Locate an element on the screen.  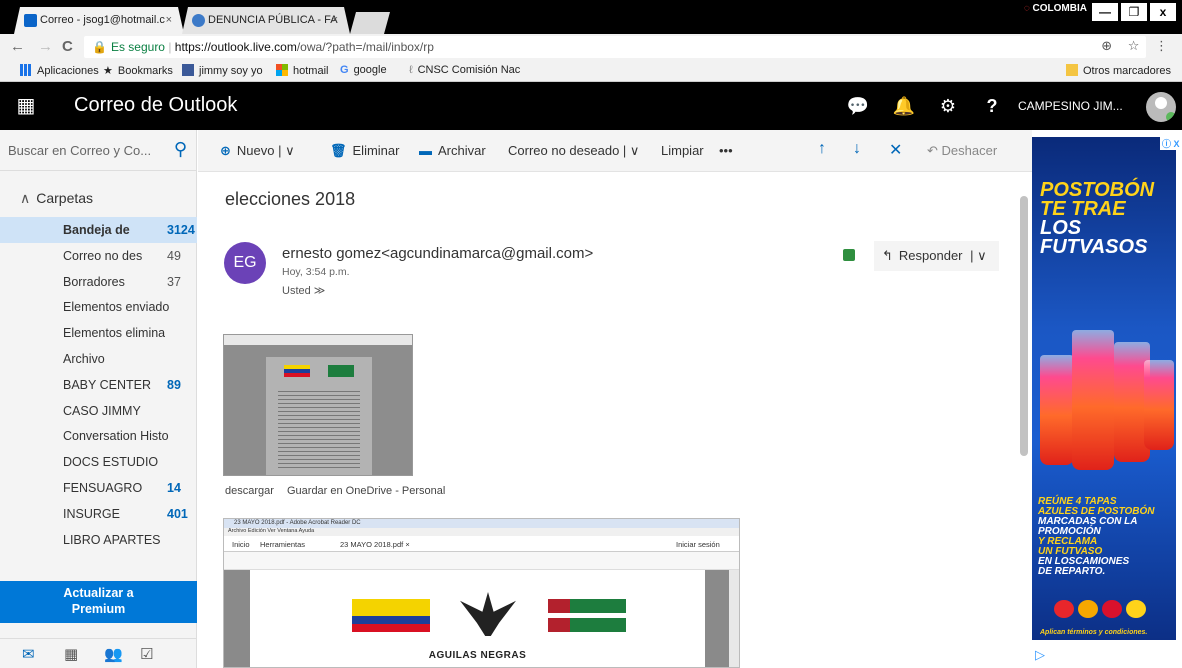
folder-count-badge: 3124 is located at coordinates (181, 230).